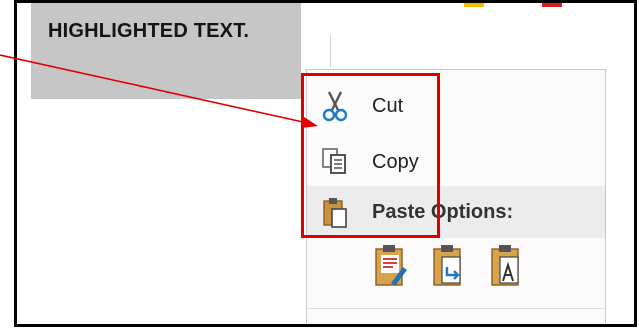 The image size is (639, 330). Describe the element at coordinates (552, 5) in the screenshot. I see `toolbar-mark-red` at that location.